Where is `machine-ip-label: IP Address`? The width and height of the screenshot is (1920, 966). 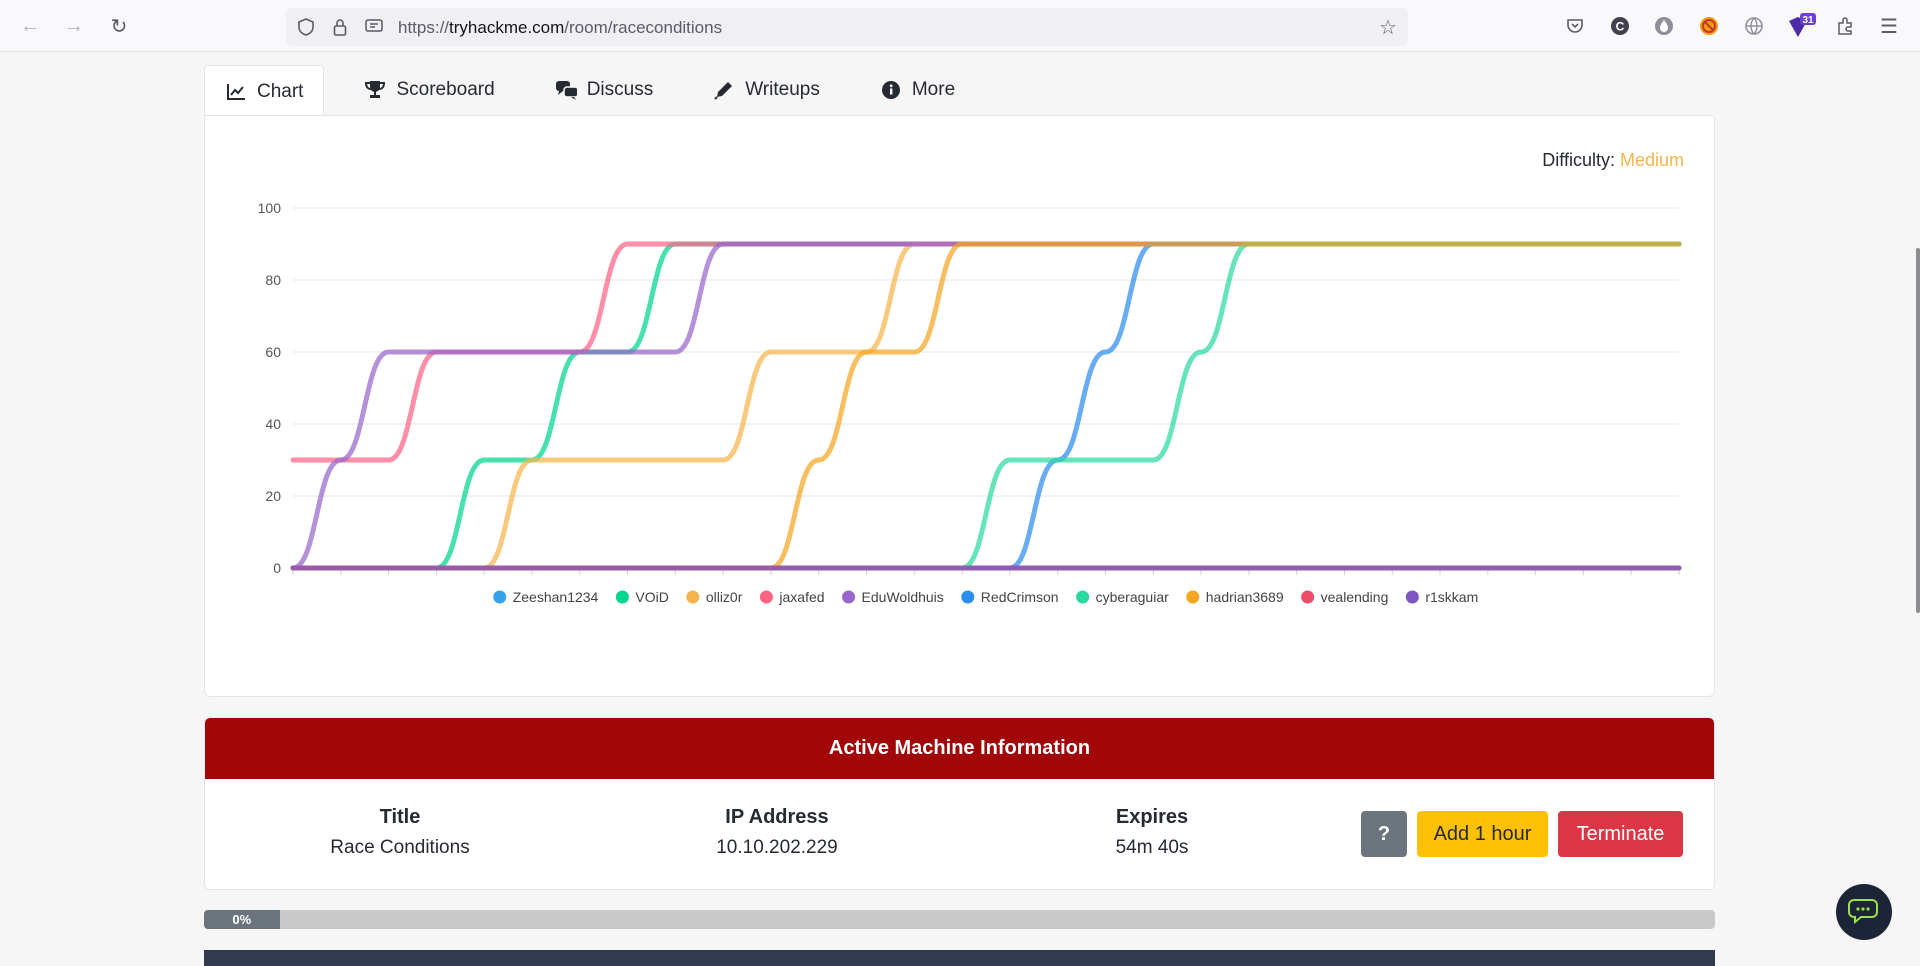 machine-ip-label: IP Address is located at coordinates (777, 817).